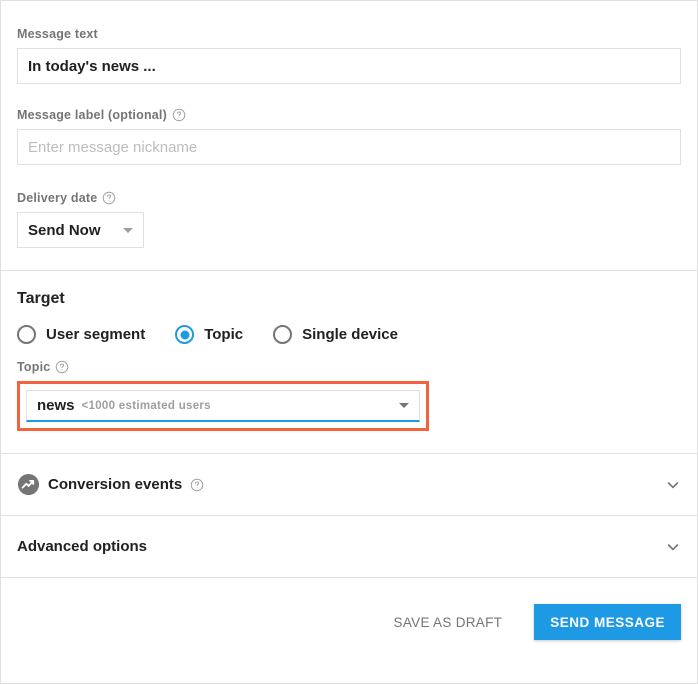  What do you see at coordinates (349, 622) in the screenshot?
I see `form-actions-footer: SAVE AS DRAFT SEND MESSAGE` at bounding box center [349, 622].